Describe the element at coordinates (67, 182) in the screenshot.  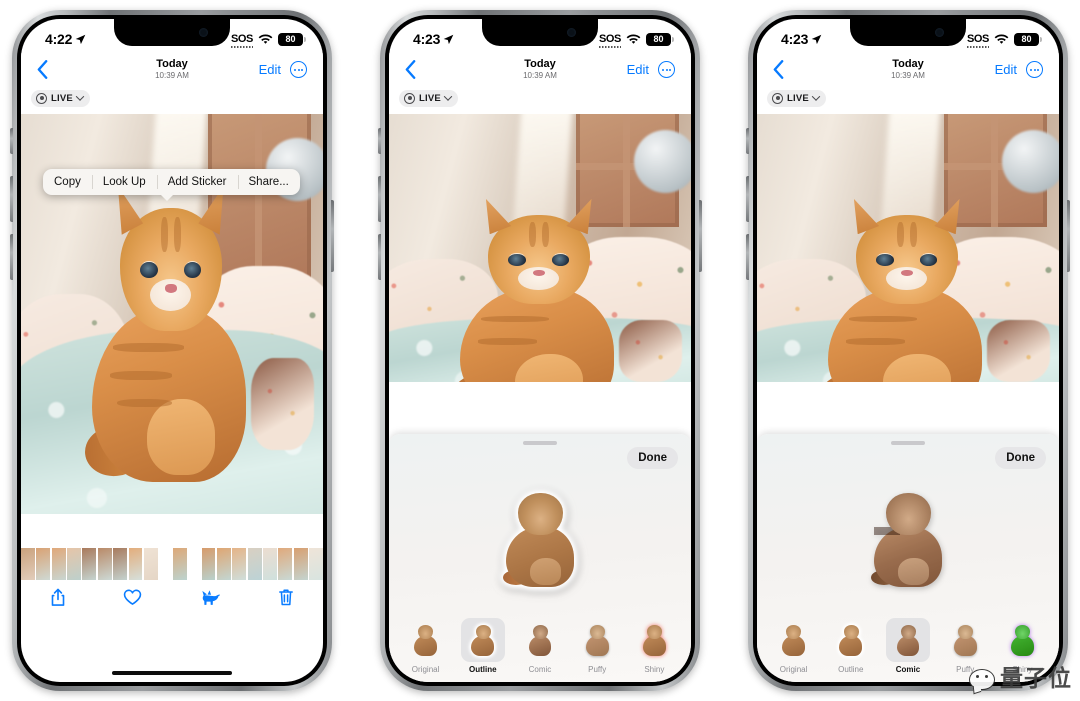
I see `context-menu-item-copy: Copy` at that location.